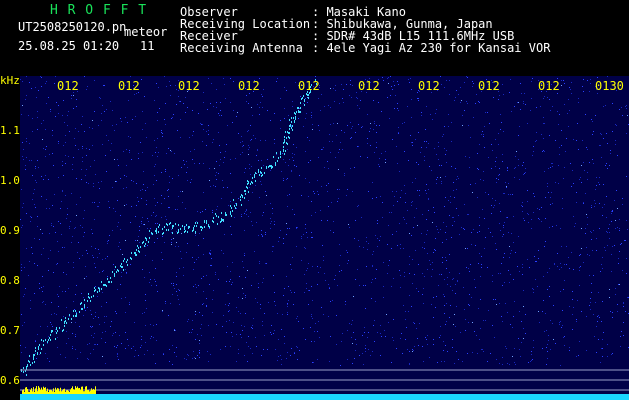 This screenshot has width=629, height=400. I want to click on x-tick-2: 012, so click(129, 86).